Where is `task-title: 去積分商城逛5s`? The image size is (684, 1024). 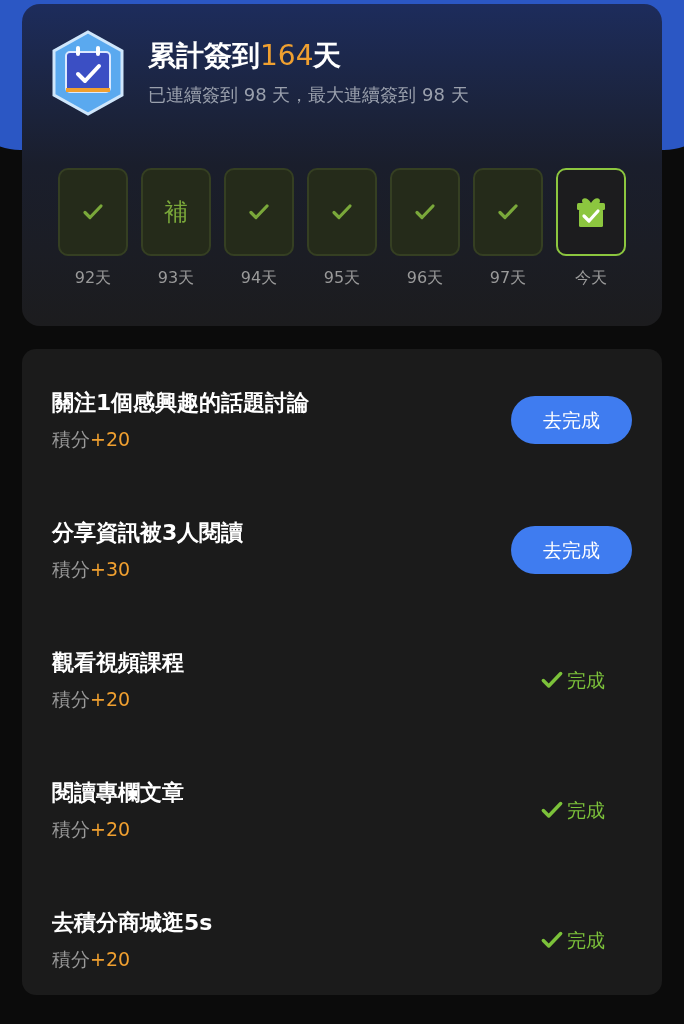
task-title: 去積分商城逛5s is located at coordinates (132, 923).